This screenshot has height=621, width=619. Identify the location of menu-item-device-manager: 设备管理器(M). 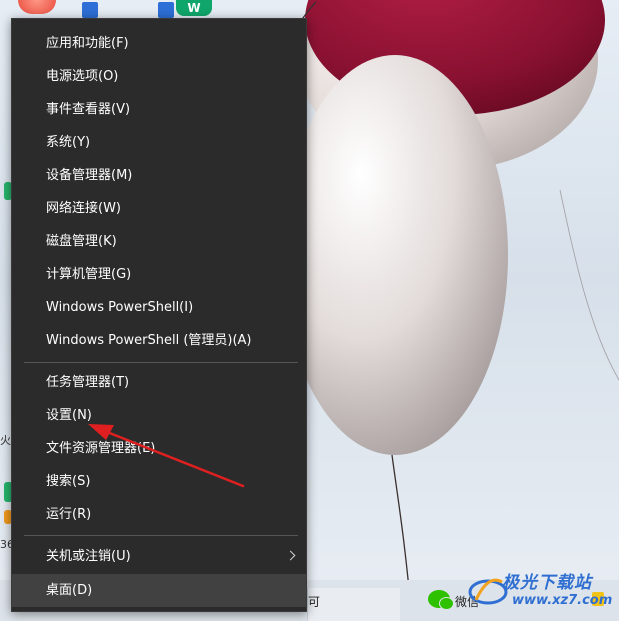
(159, 175).